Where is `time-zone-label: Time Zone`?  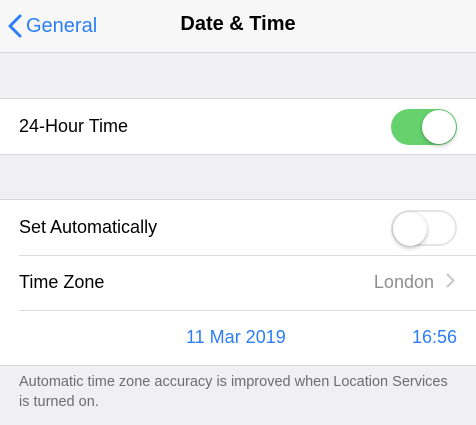
time-zone-label: Time Zone is located at coordinates (62, 282).